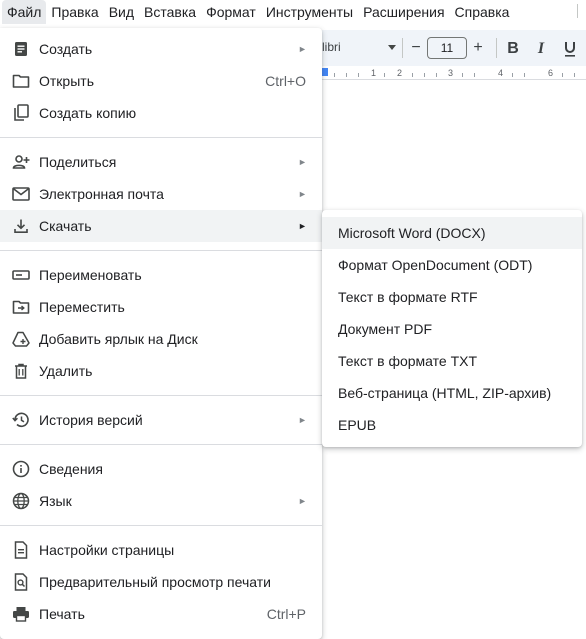 This screenshot has height=639, width=586. What do you see at coordinates (161, 339) in the screenshot?
I see `menu-item-add-shortcut: Добавить ярлык на Диск` at bounding box center [161, 339].